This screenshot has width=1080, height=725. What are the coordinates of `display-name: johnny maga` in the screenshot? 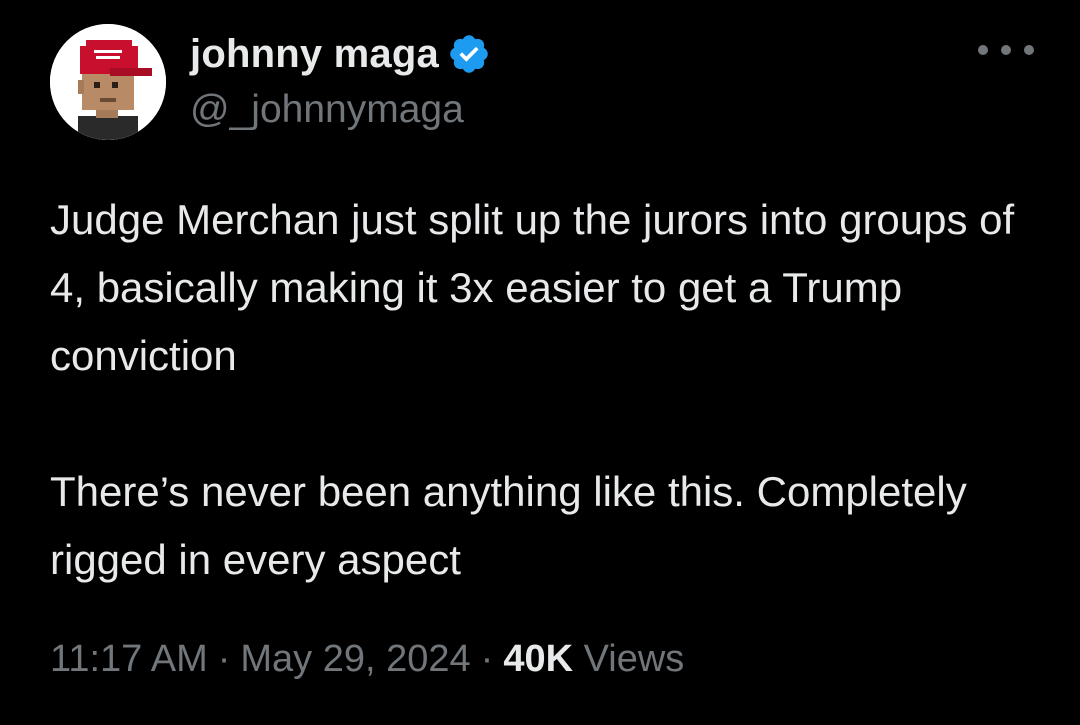 It's located at (314, 54).